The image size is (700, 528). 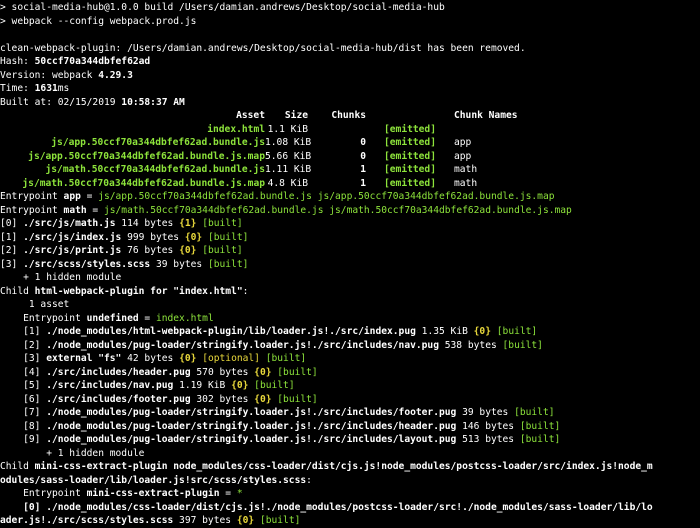 What do you see at coordinates (350, 103) in the screenshot?
I see `built-at-line: Built at: 02/15/2019 10:58:37 AM` at bounding box center [350, 103].